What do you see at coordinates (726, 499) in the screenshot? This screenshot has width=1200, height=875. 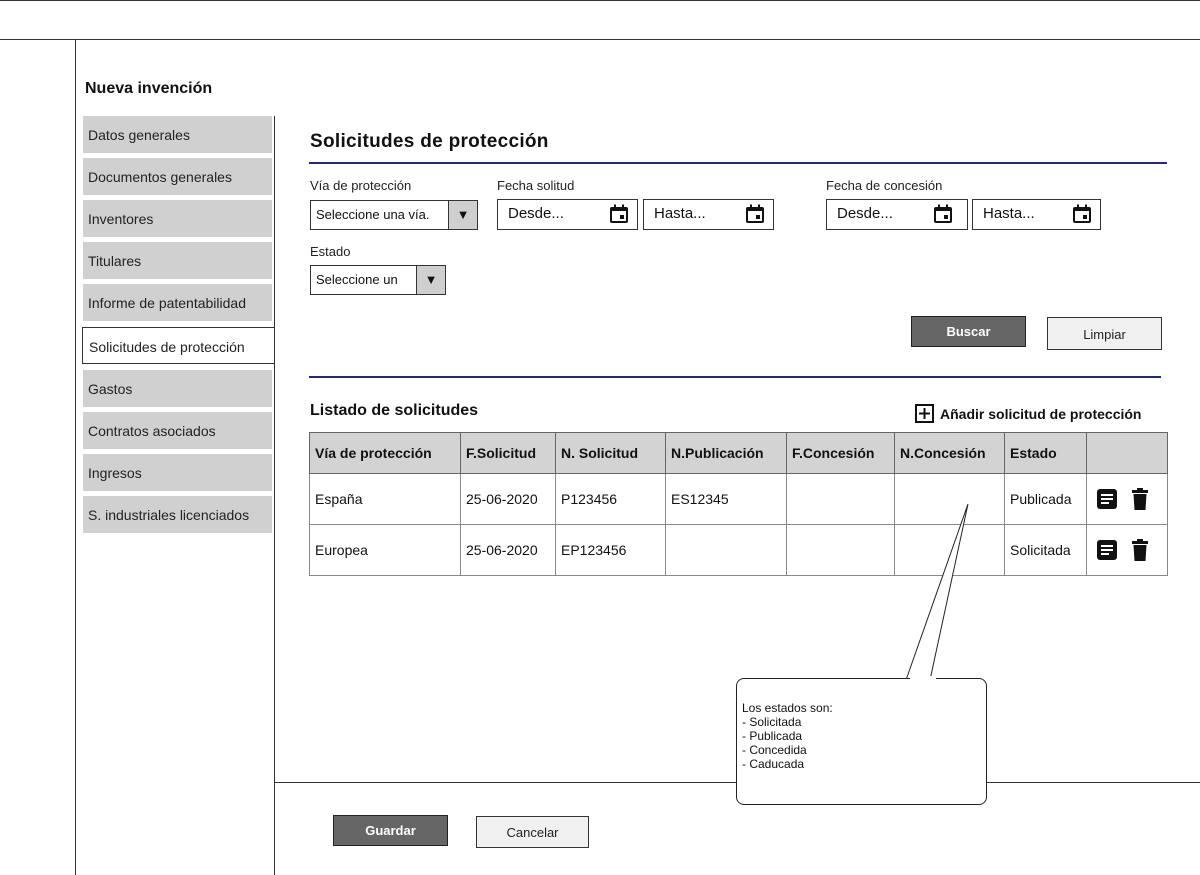 I see `cell-n-publicacion: ES12345` at bounding box center [726, 499].